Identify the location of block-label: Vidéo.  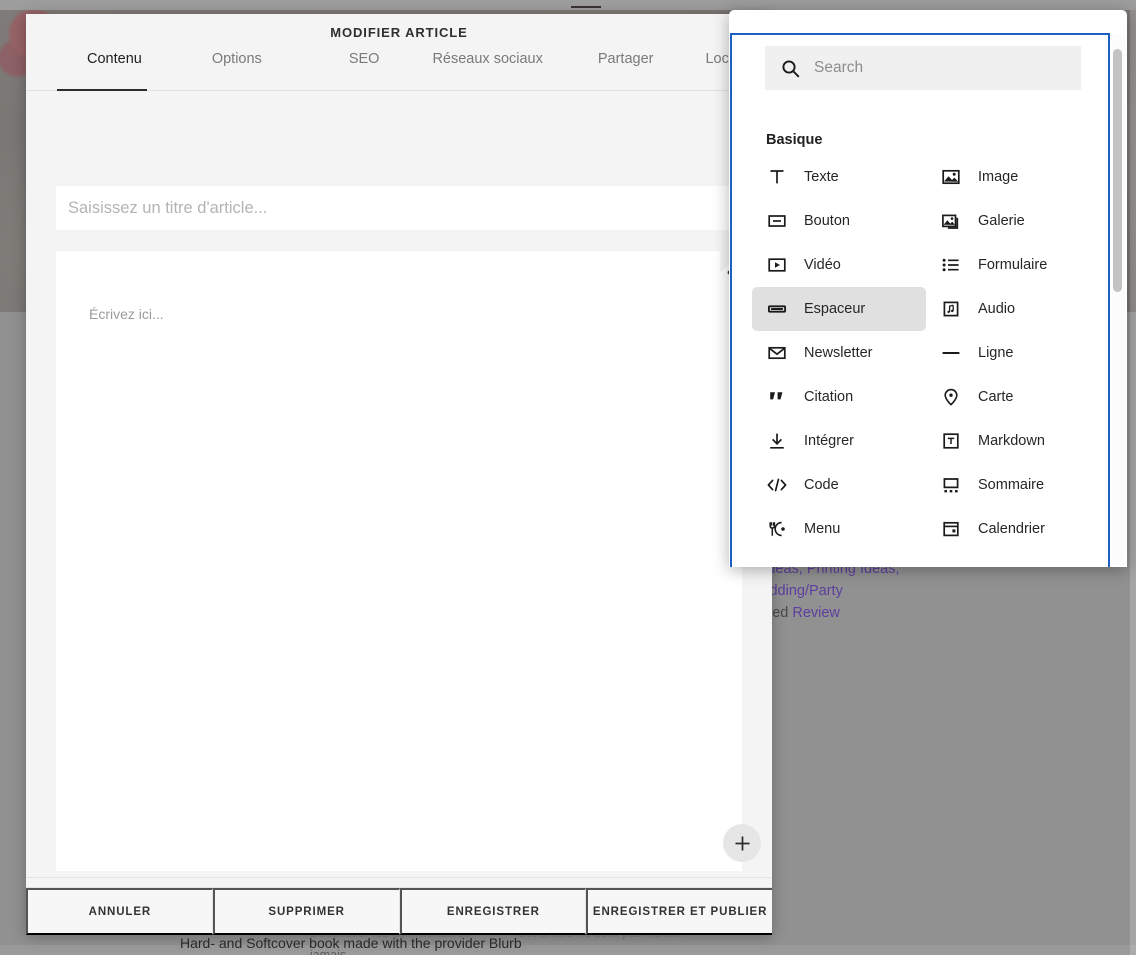
(822, 265).